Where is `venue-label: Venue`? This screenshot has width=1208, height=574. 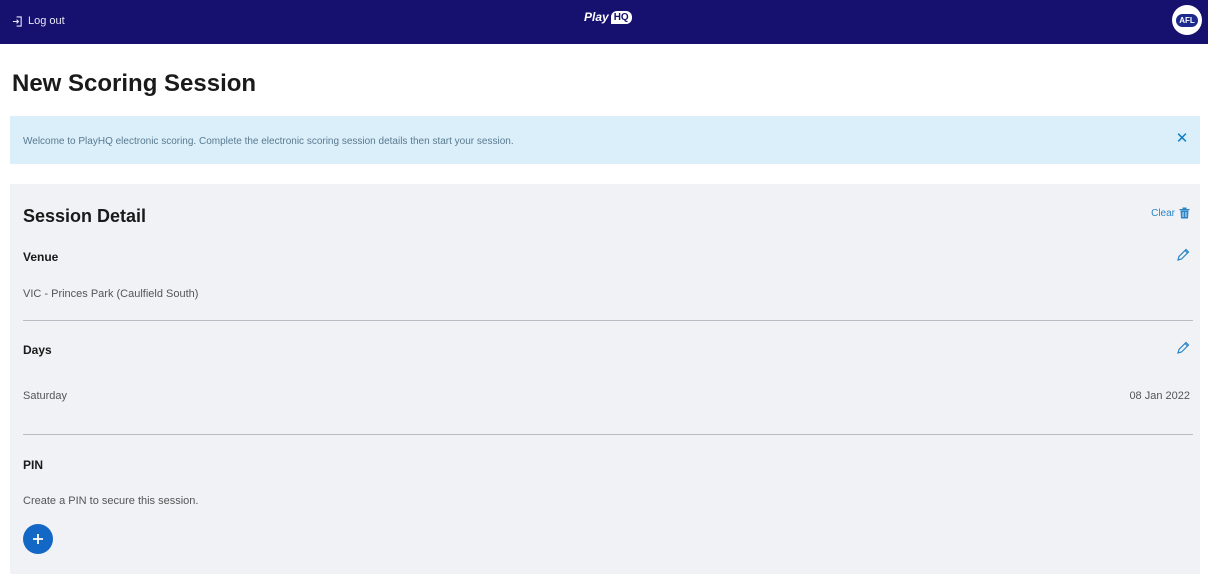
venue-label: Venue is located at coordinates (41, 257).